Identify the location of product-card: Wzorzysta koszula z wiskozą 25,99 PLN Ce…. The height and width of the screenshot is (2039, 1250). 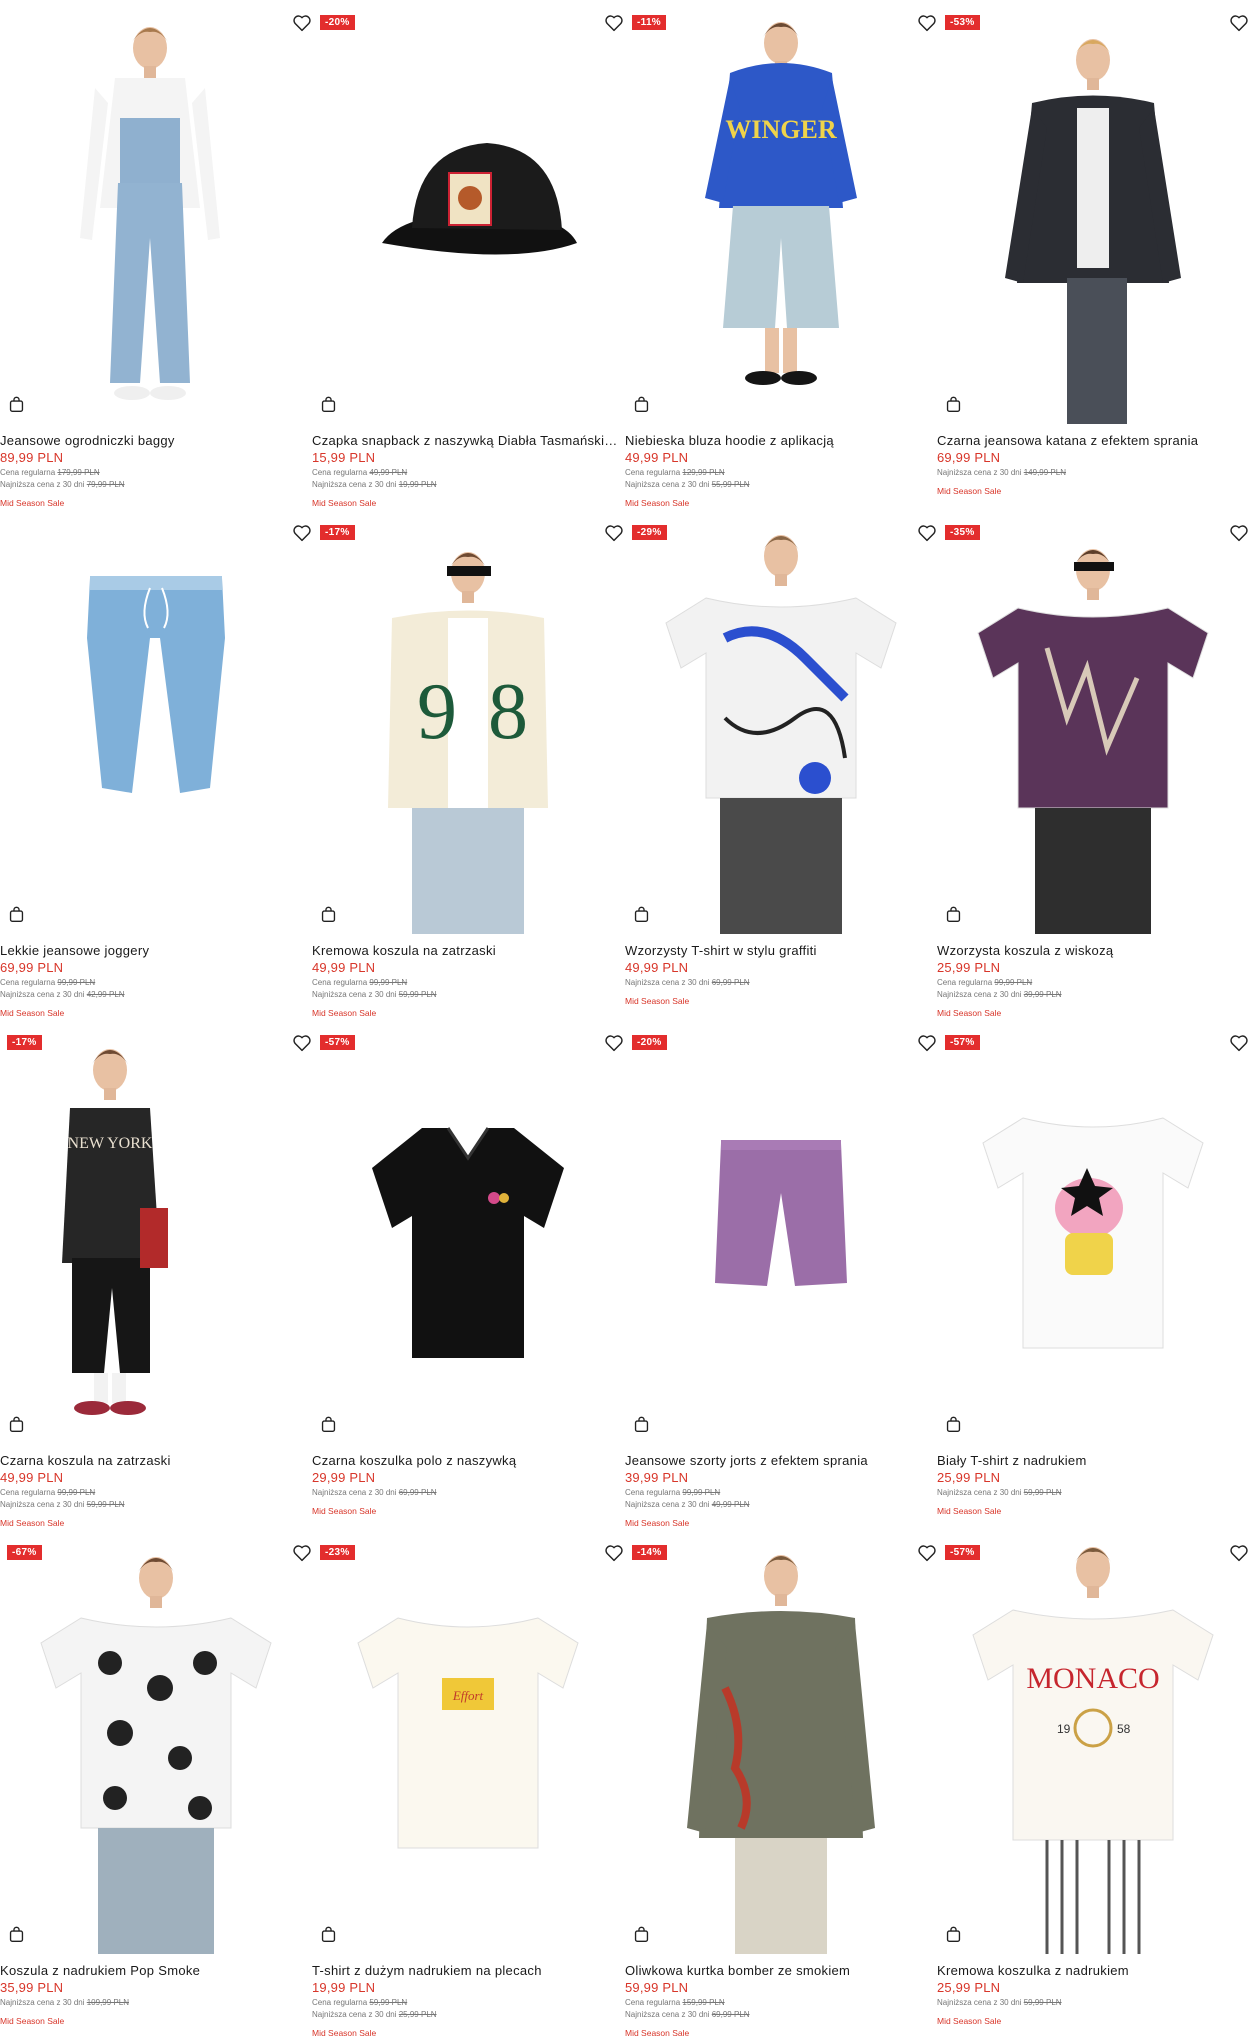
(1093, 773).